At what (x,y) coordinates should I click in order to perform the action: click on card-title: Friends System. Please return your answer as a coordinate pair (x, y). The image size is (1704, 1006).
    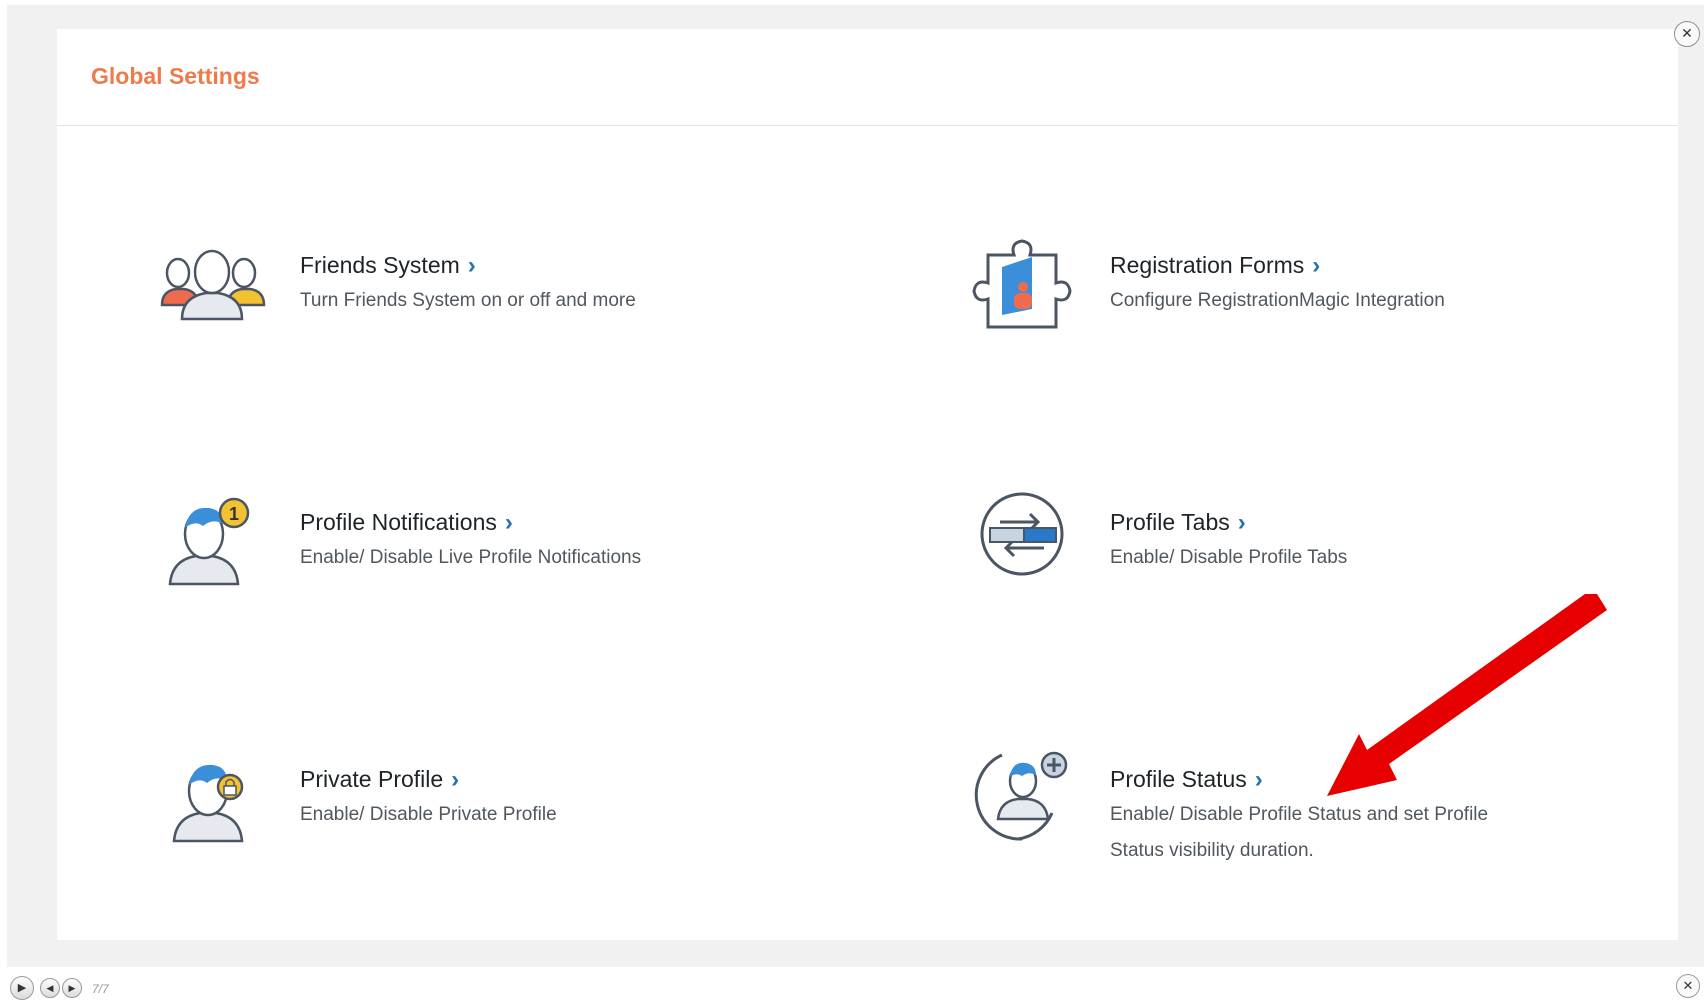
    Looking at the image, I should click on (380, 265).